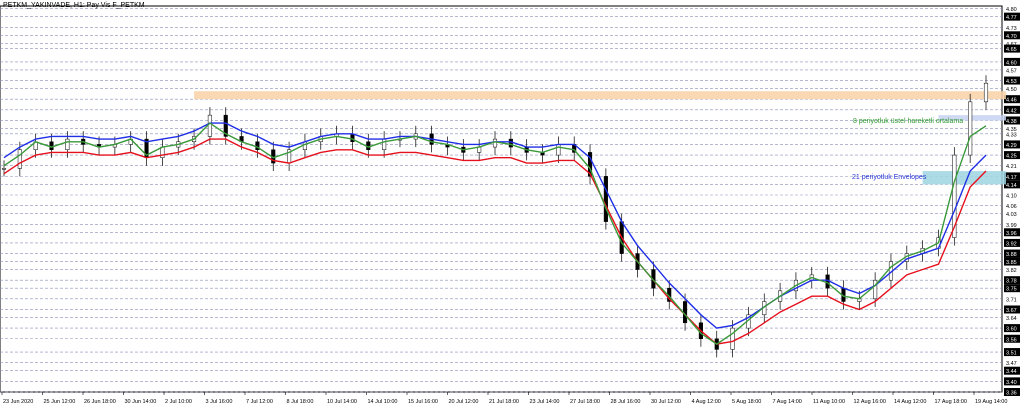 The image size is (1024, 407). I want to click on x-tick-label: 19 Aug 14:00, so click(991, 402).